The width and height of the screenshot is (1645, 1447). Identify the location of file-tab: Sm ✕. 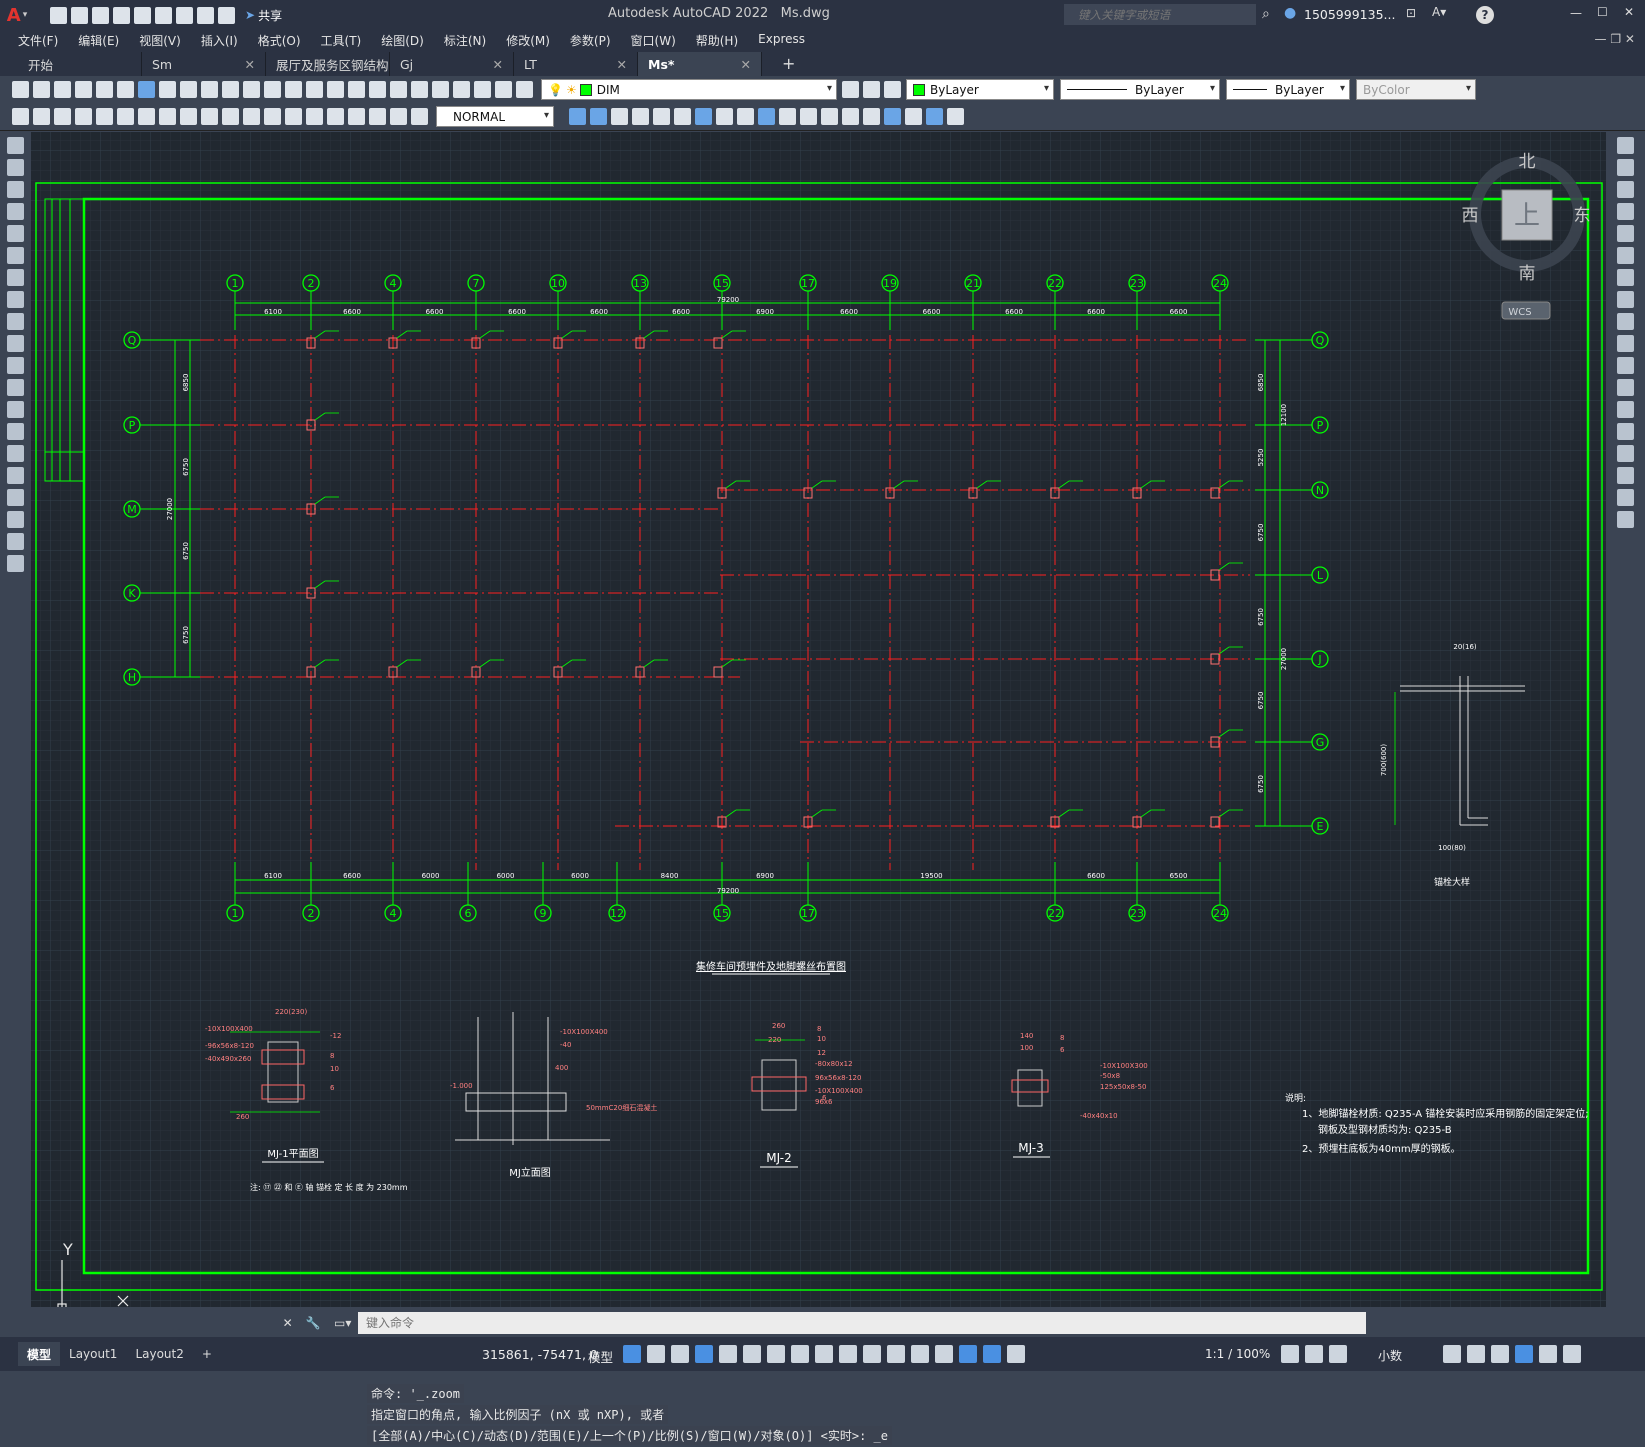
(204, 64).